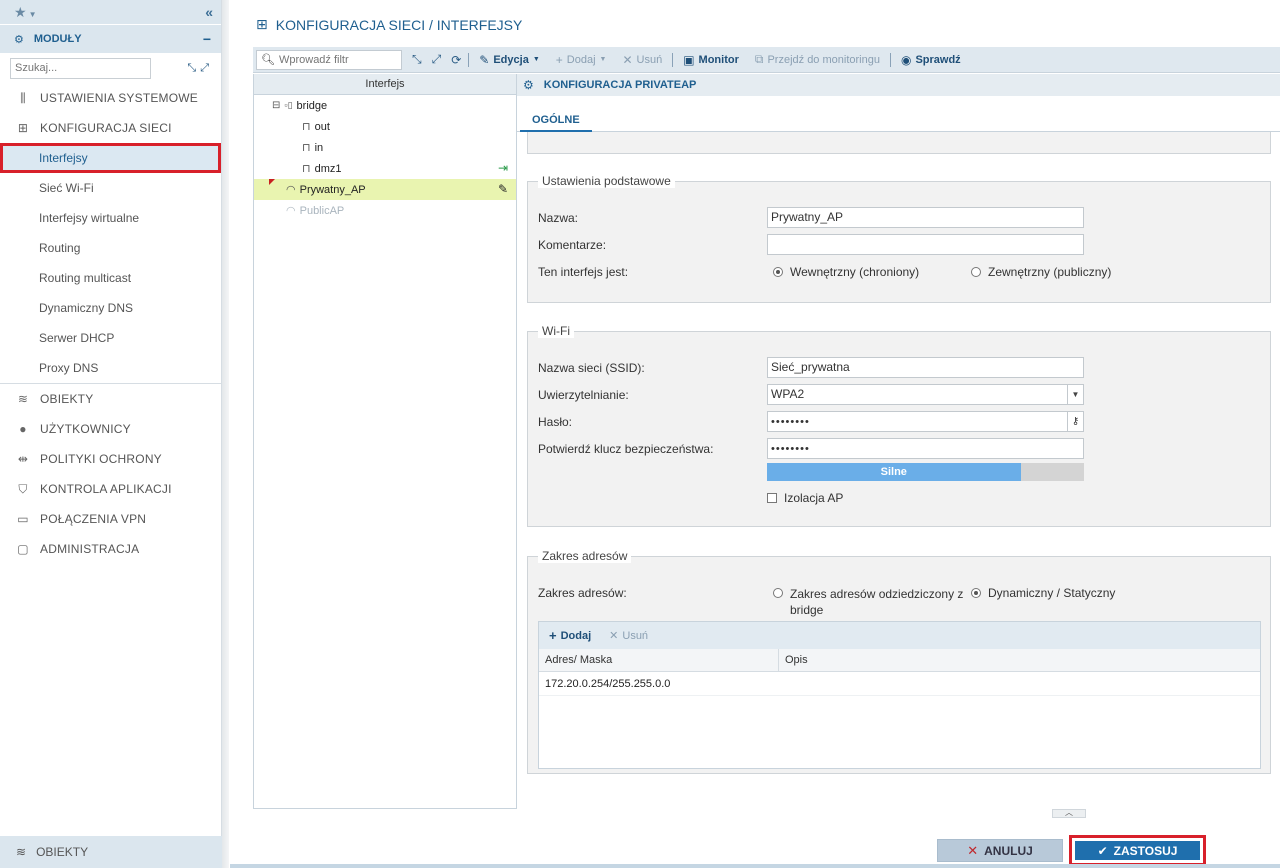  I want to click on tree-item-public-ap: ◠ PublicAP, so click(385, 210).